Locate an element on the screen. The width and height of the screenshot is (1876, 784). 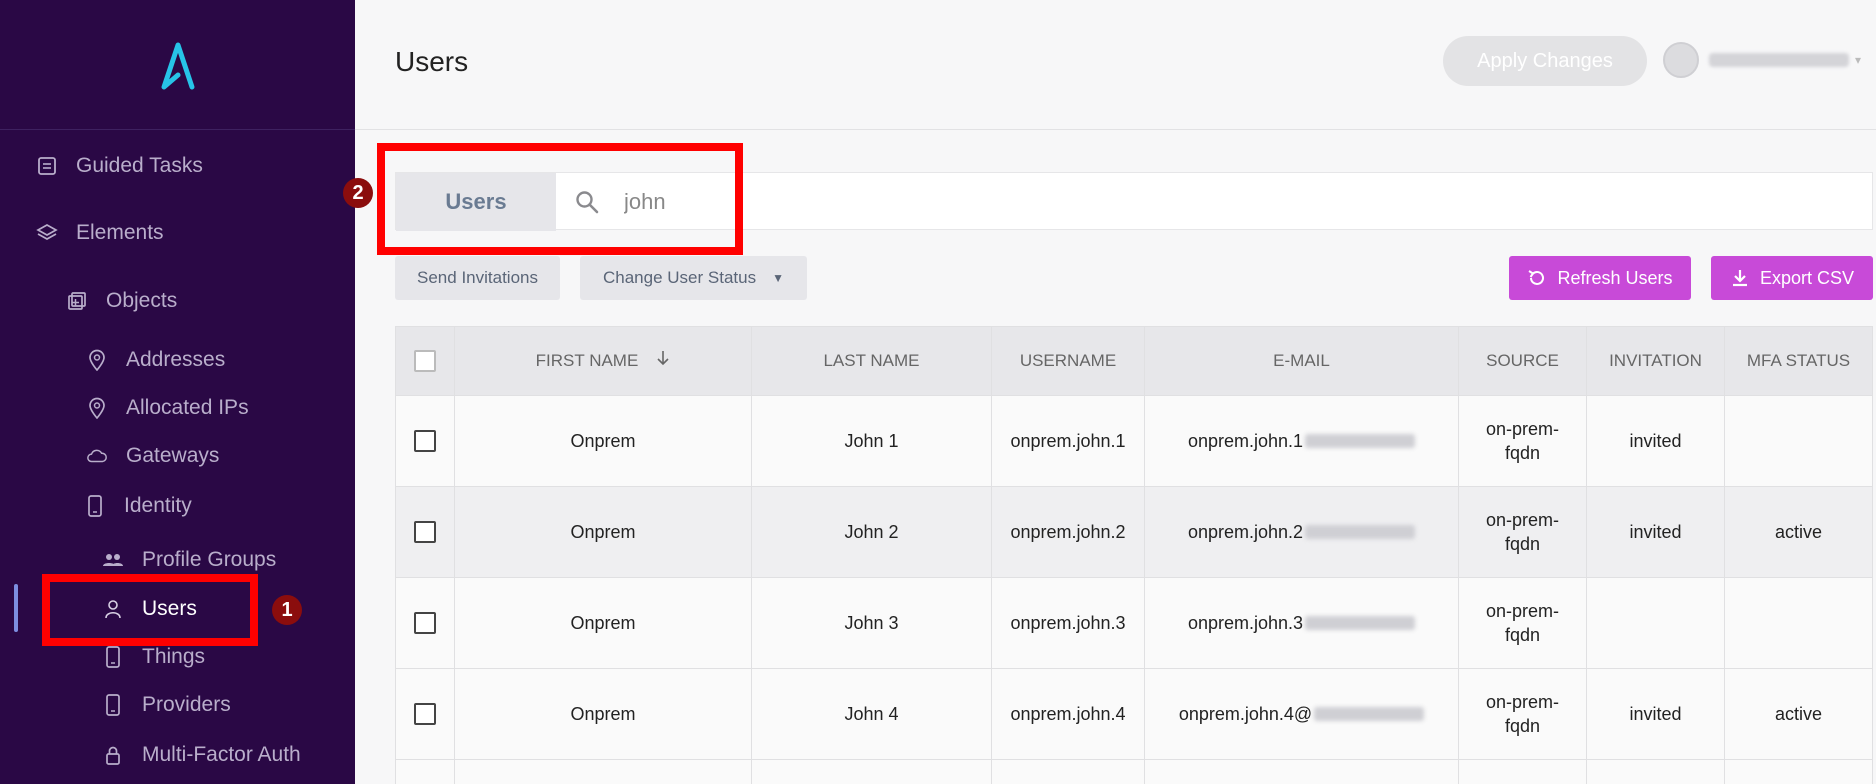
email-text: onprem.john.4@ is located at coordinates (1245, 714).